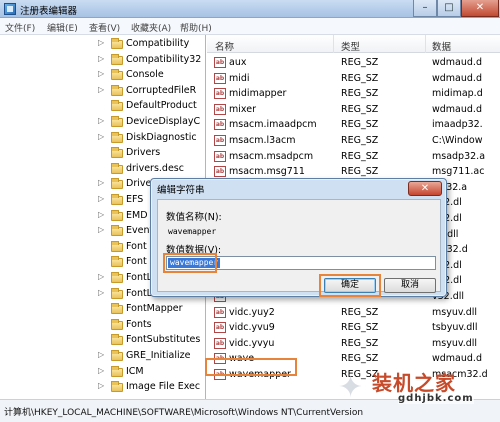 The image size is (500, 422). What do you see at coordinates (425, 188) in the screenshot?
I see `dialog-close-button: ✕` at bounding box center [425, 188].